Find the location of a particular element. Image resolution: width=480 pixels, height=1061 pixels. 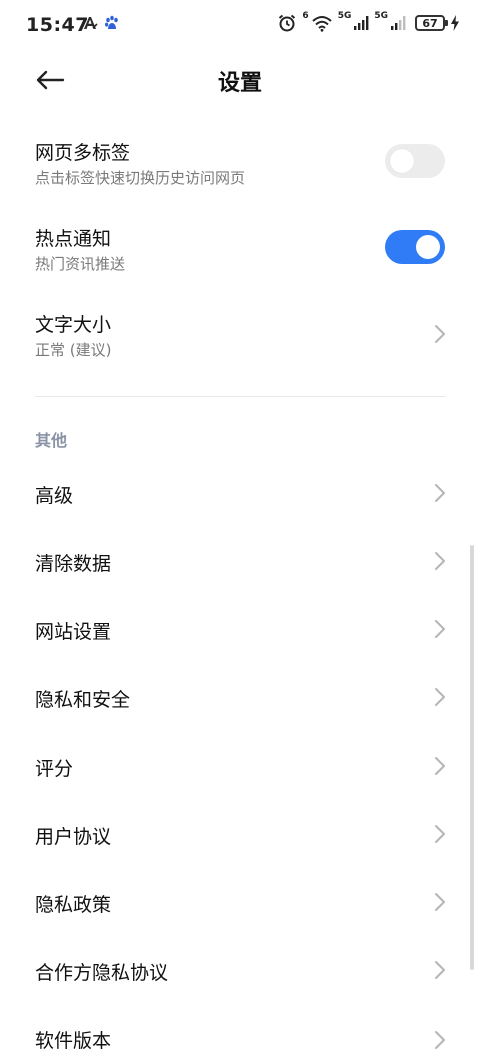

menu-item-label: 清除数据 is located at coordinates (73, 564).